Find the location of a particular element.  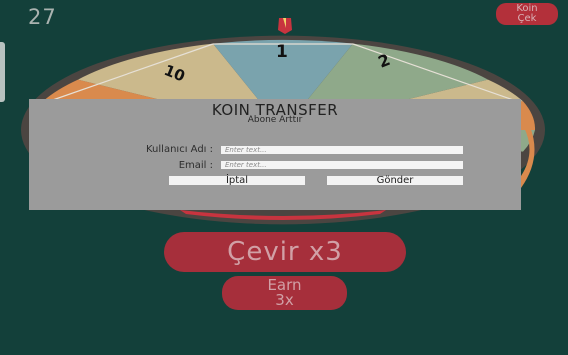

earn-3x-button: Earn 3x is located at coordinates (284, 293).